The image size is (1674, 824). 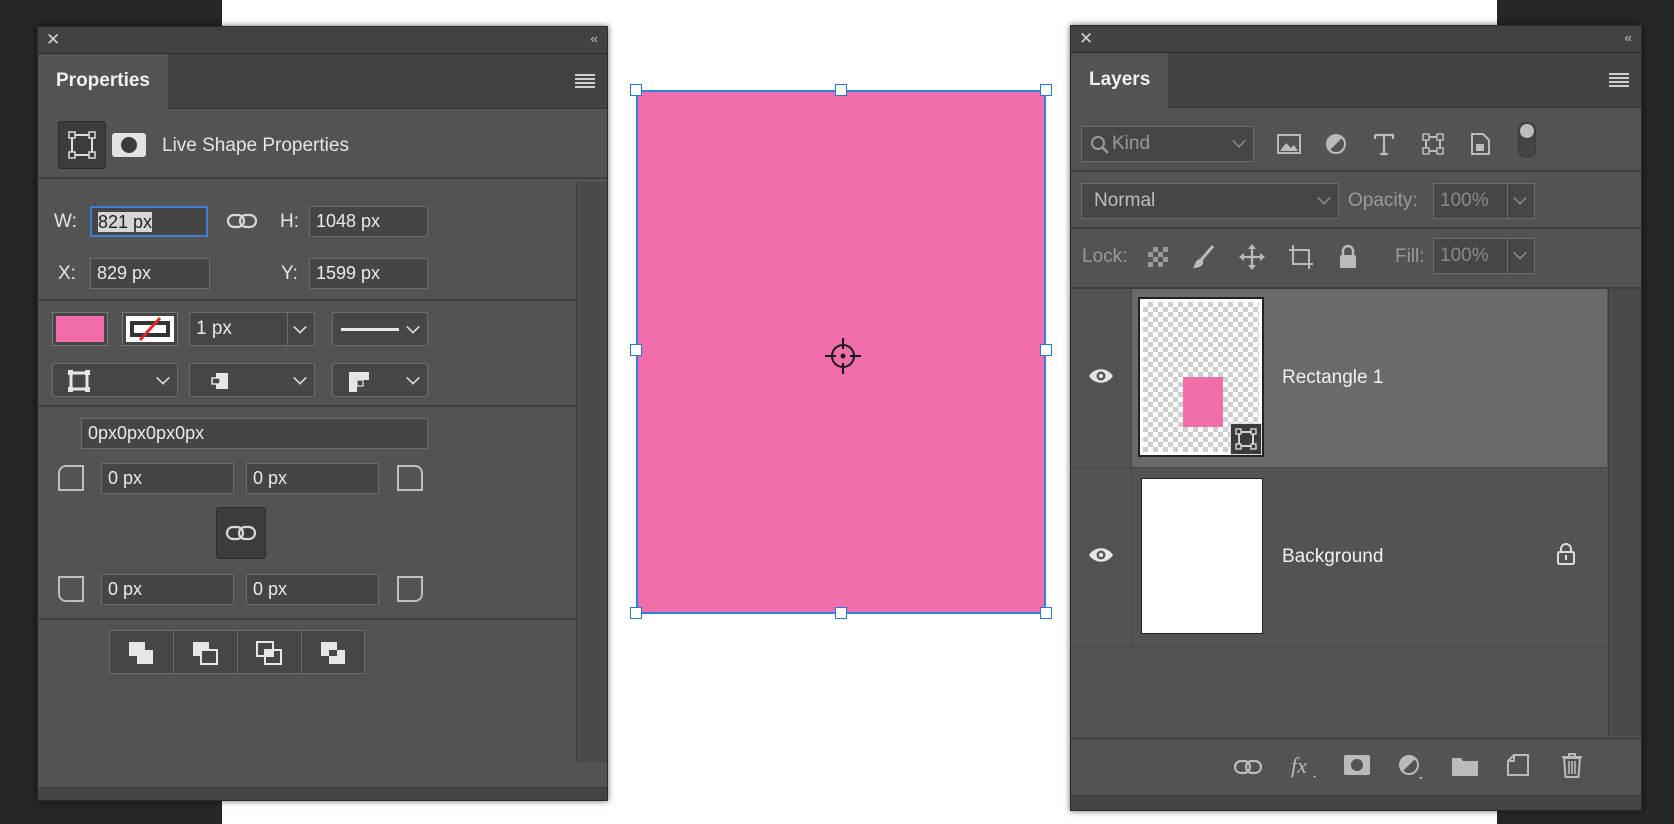 I want to click on width-field: 821 px, so click(x=149, y=221).